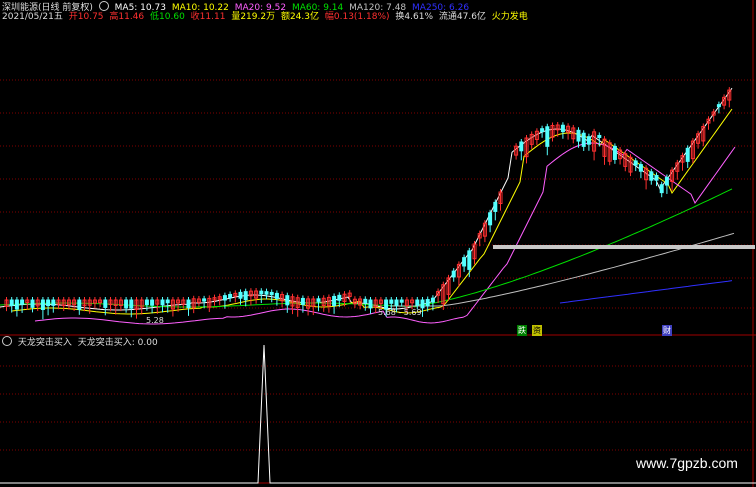  Describe the element at coordinates (299, 17) in the screenshot. I see `amount-label: 额24.3亿` at that location.